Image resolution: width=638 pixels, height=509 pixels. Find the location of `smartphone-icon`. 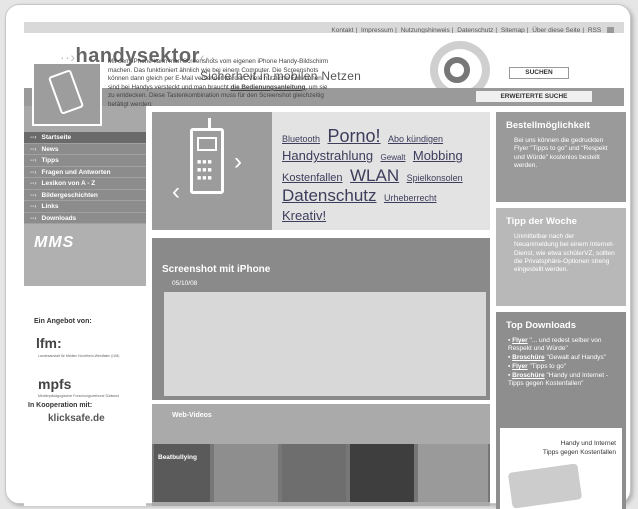

smartphone-icon is located at coordinates (66, 92).